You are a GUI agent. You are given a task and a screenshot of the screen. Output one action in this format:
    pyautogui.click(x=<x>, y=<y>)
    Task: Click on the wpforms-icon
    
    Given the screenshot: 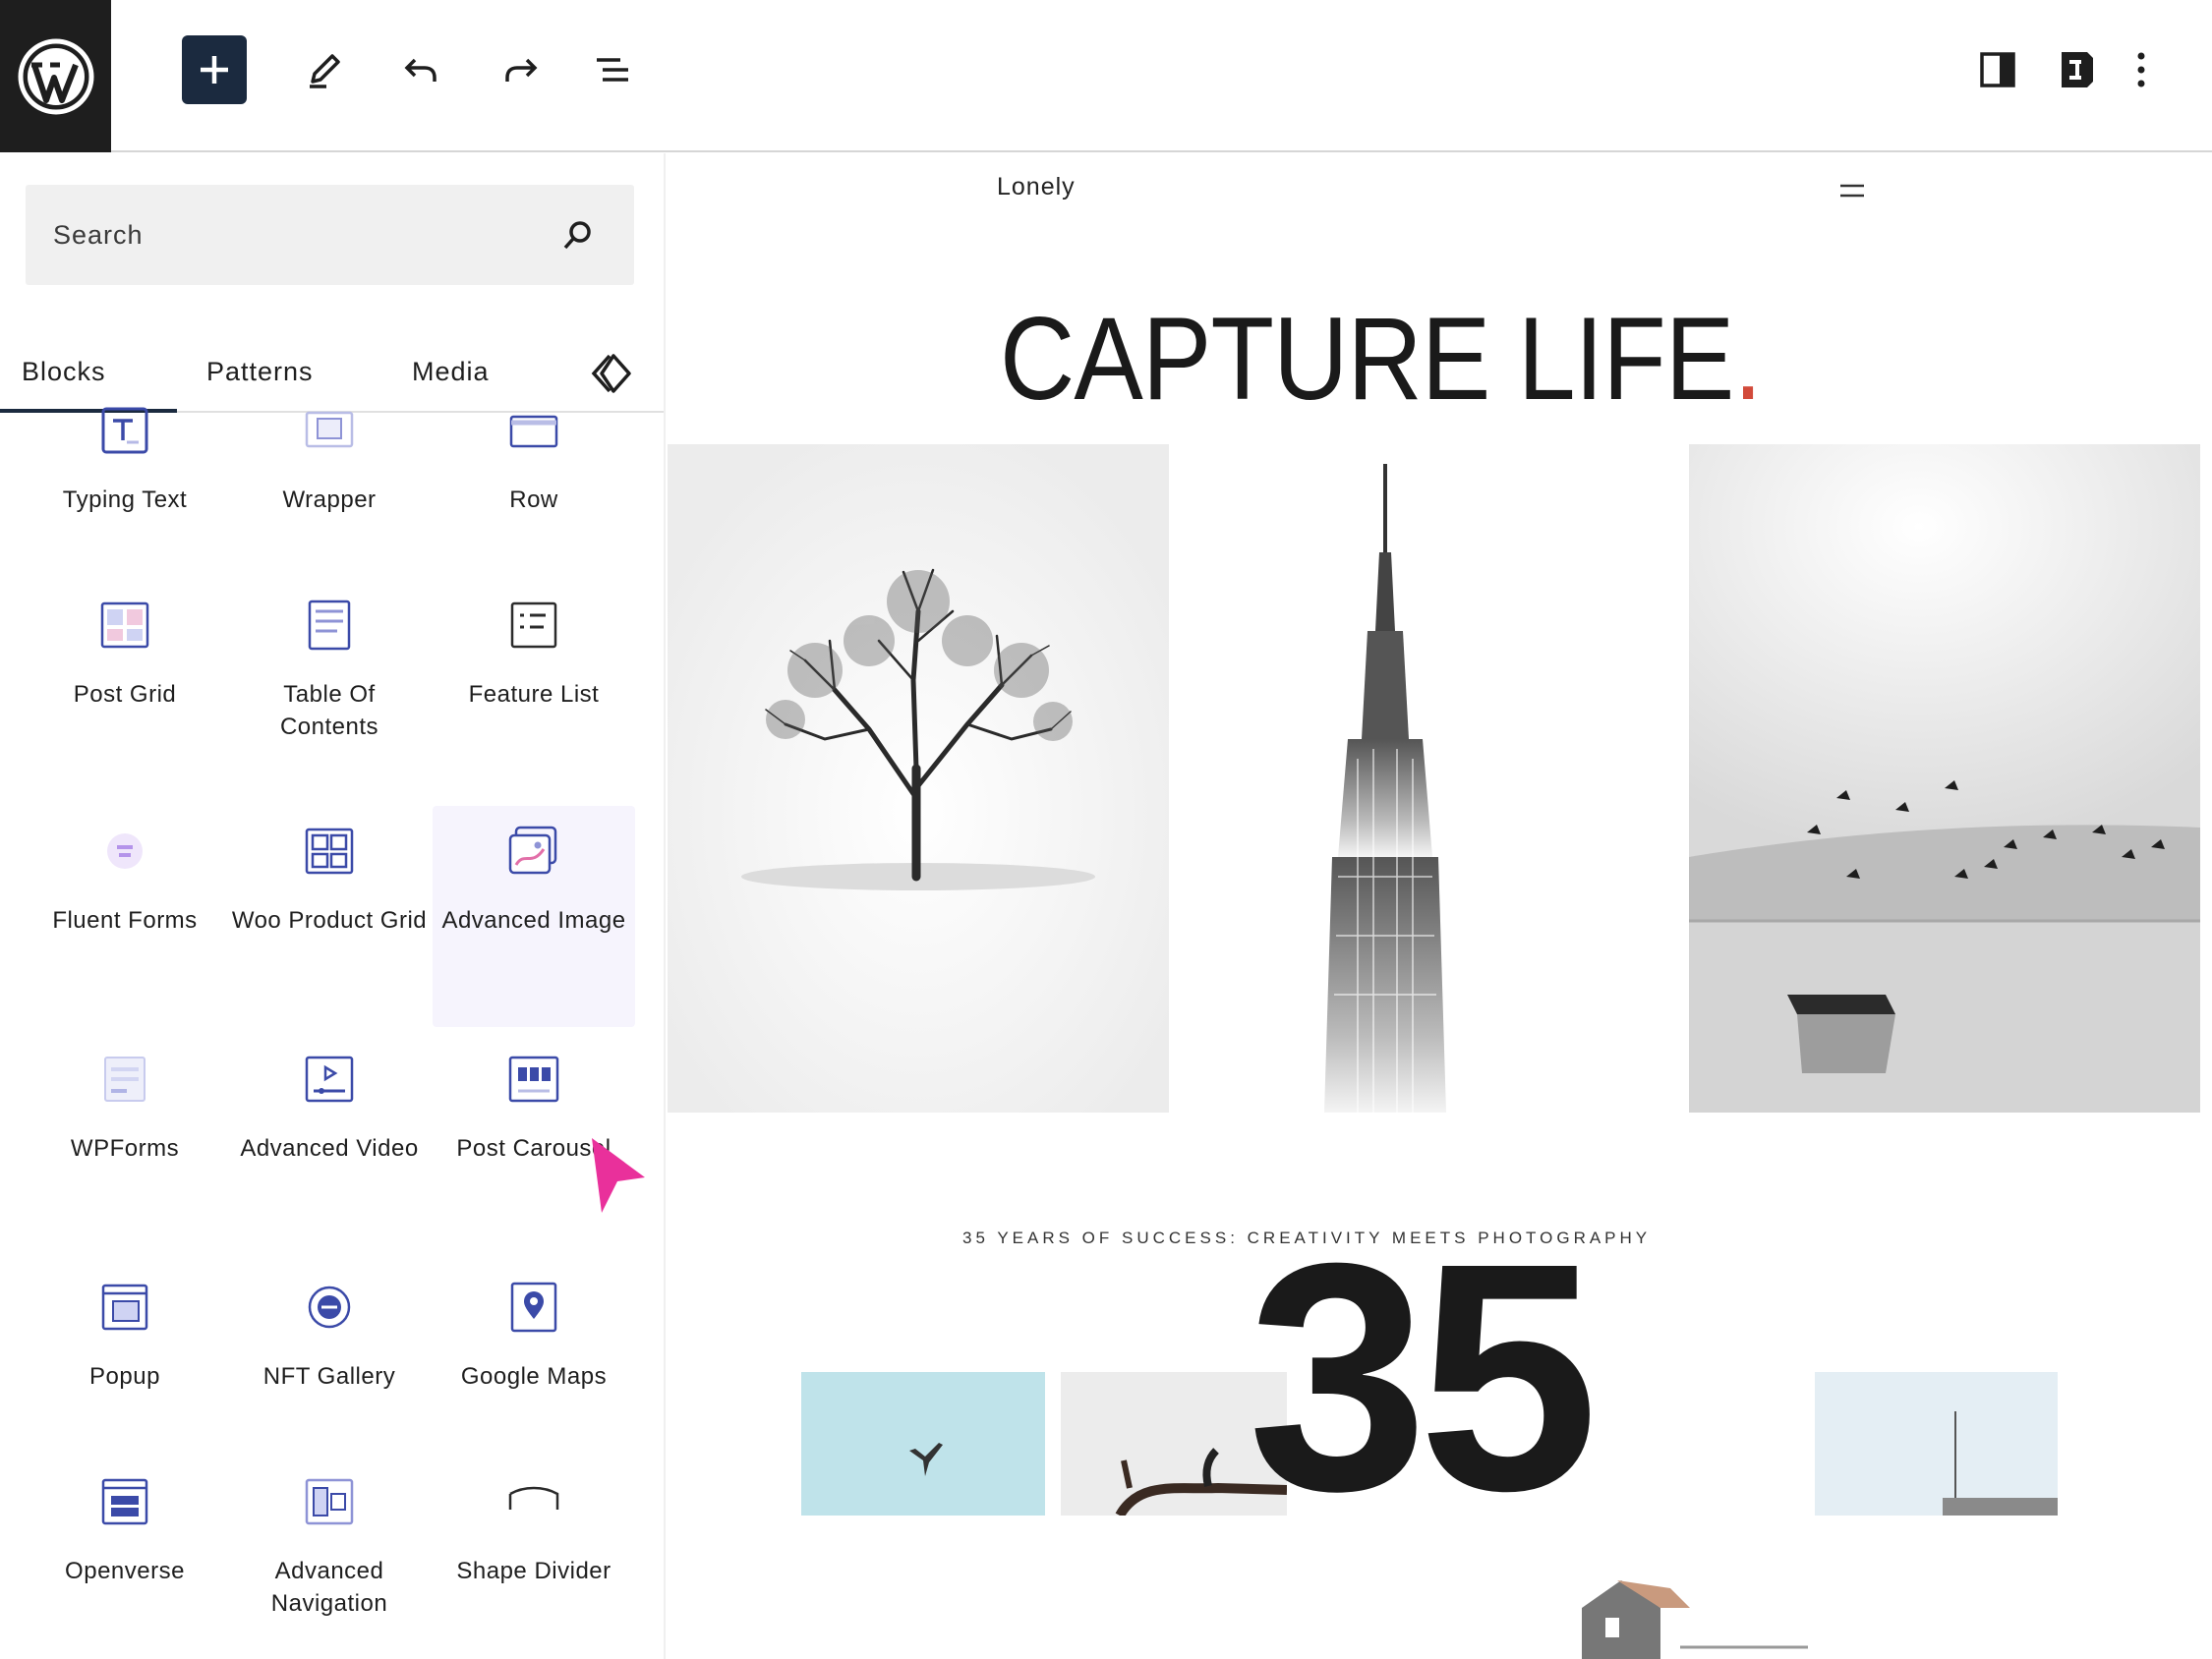 What is the action you would take?
    pyautogui.click(x=125, y=1080)
    